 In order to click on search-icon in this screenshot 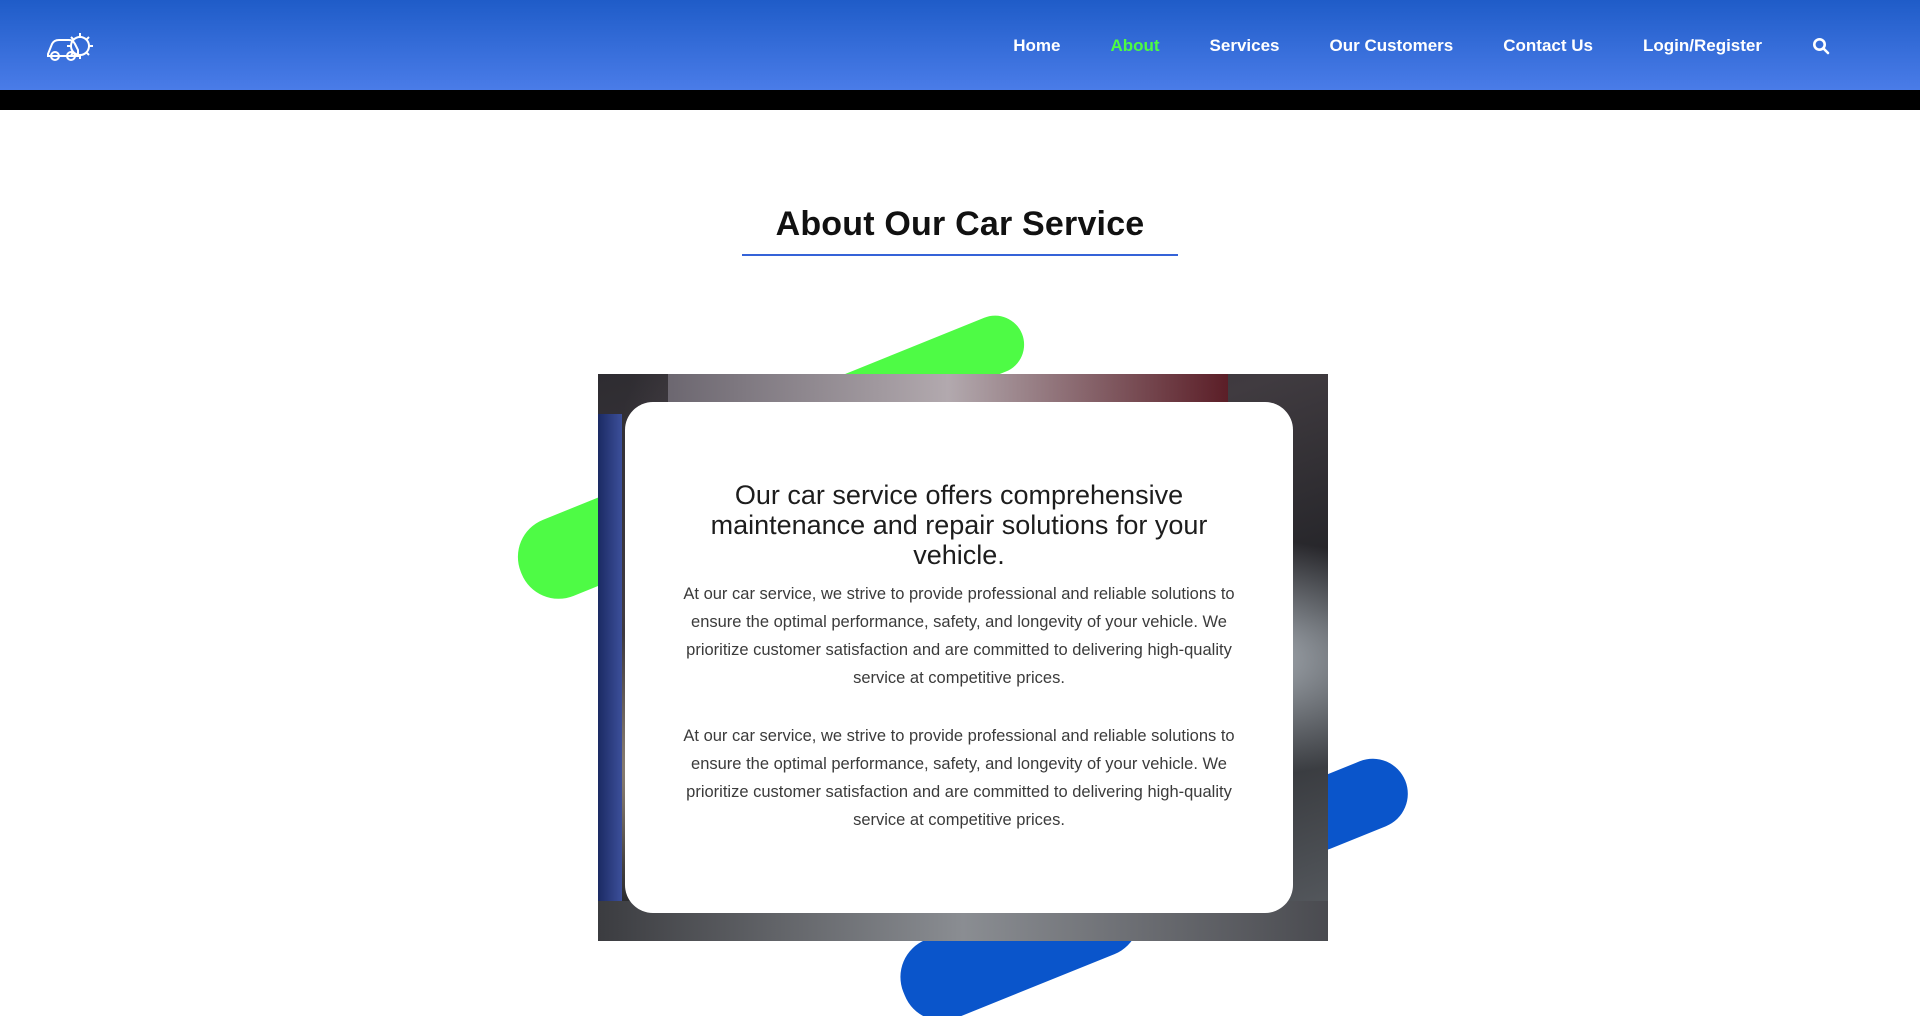, I will do `click(1821, 46)`.